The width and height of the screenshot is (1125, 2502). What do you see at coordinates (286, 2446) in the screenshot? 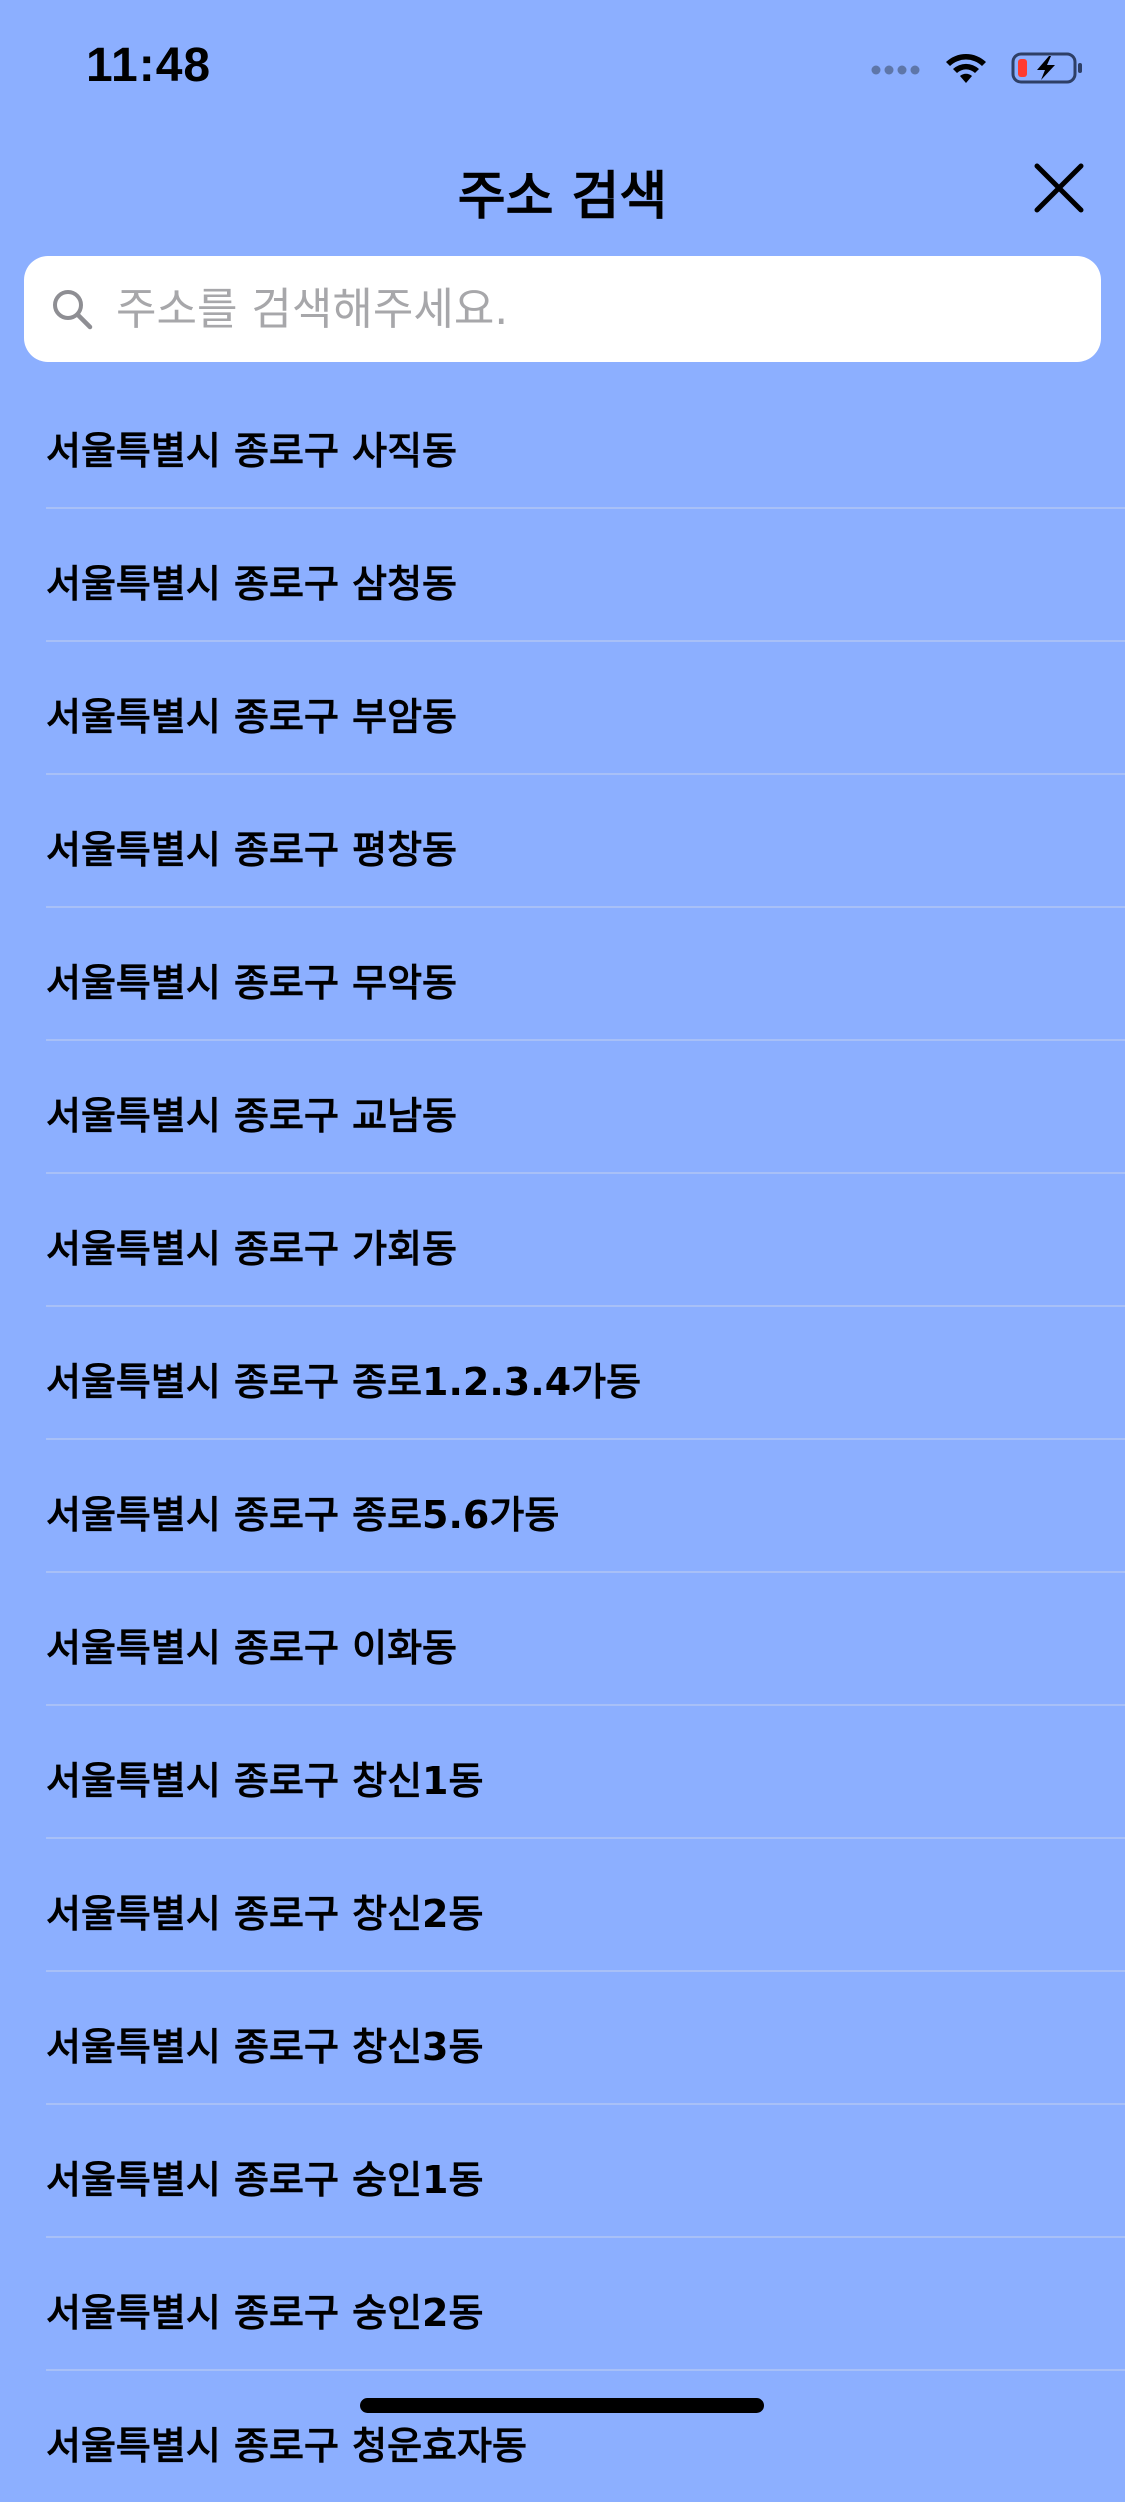
I see `address-label: 서울특별시 종로구 청운효자동` at bounding box center [286, 2446].